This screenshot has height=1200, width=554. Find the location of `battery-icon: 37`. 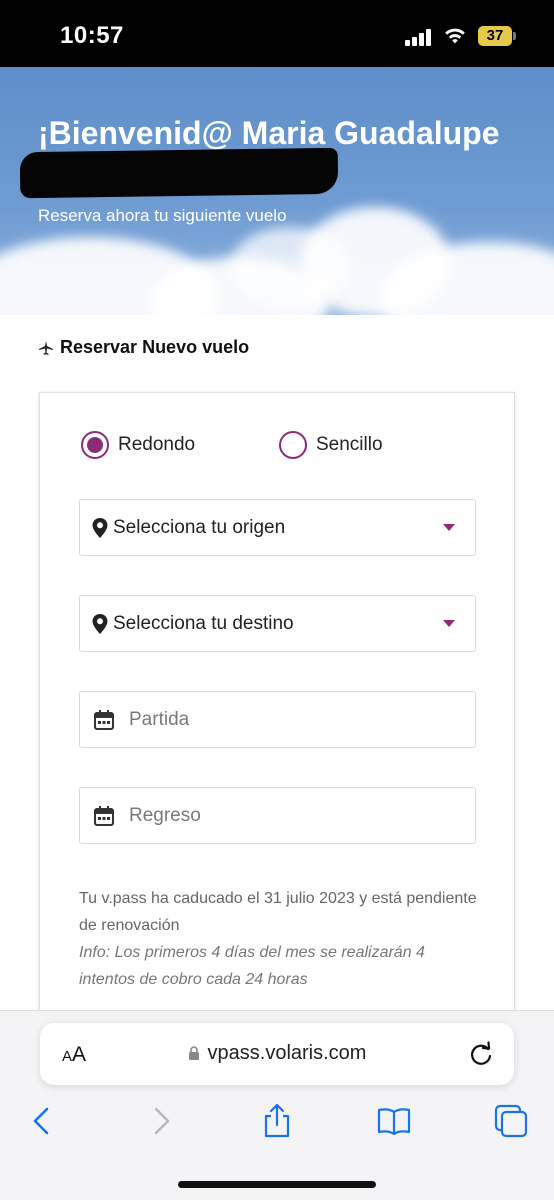

battery-icon: 37 is located at coordinates (497, 36).